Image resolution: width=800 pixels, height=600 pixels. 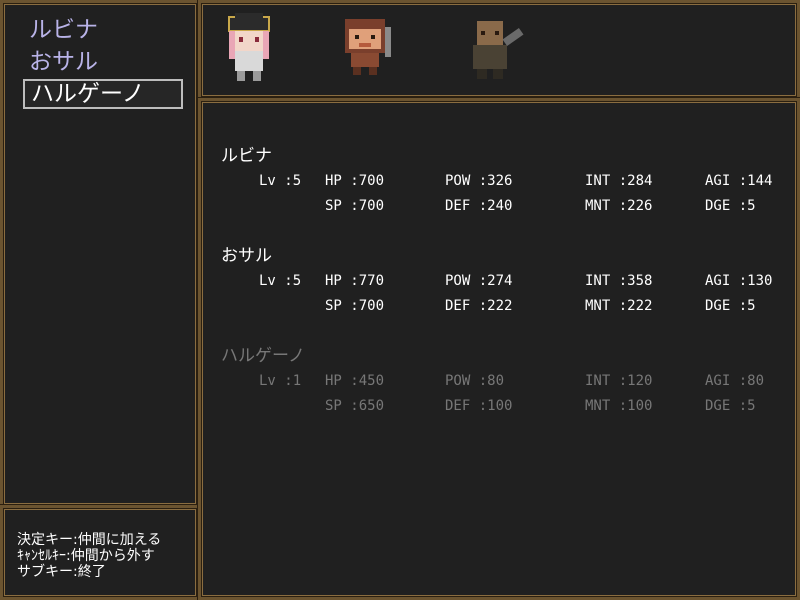 What do you see at coordinates (249, 47) in the screenshot?
I see `rubina-sprite-icon` at bounding box center [249, 47].